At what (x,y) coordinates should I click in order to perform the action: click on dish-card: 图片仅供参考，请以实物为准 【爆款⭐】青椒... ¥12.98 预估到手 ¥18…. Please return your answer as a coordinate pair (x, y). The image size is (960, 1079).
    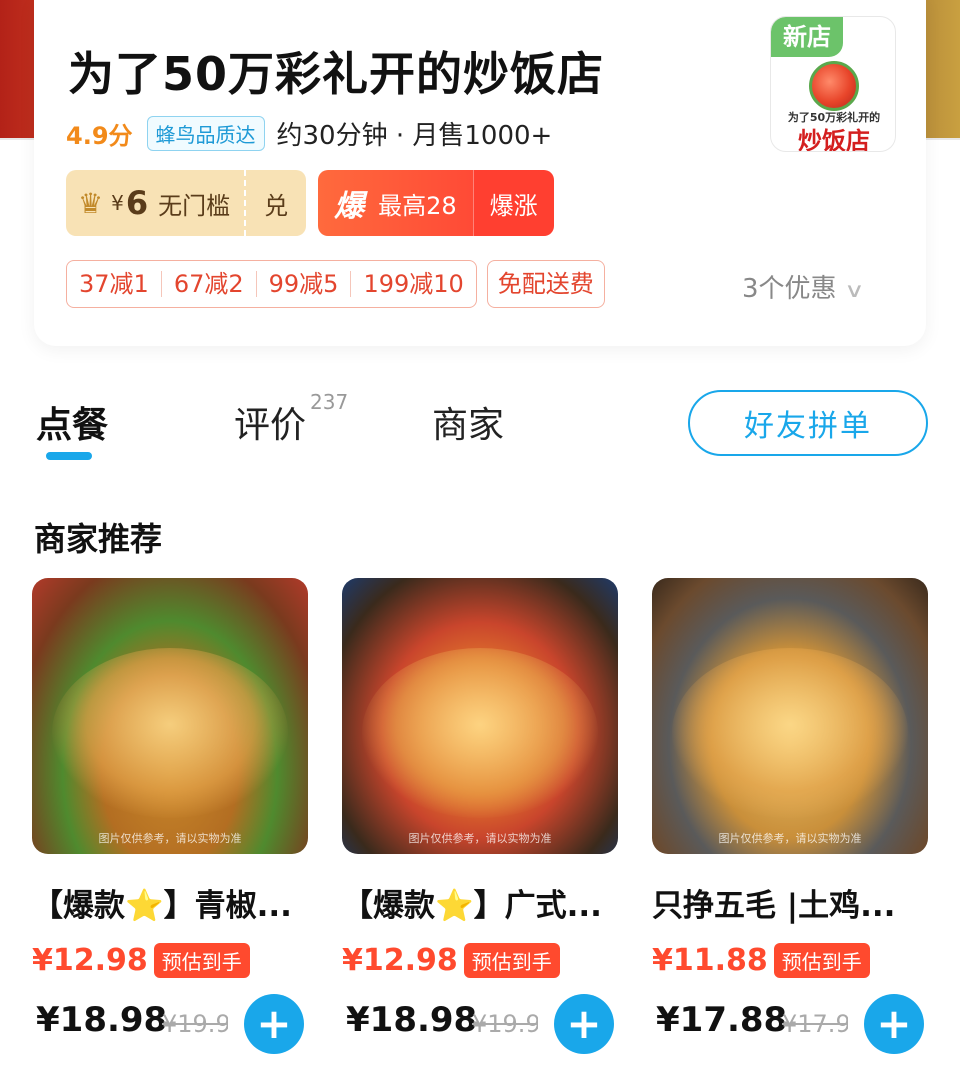
    Looking at the image, I should click on (170, 816).